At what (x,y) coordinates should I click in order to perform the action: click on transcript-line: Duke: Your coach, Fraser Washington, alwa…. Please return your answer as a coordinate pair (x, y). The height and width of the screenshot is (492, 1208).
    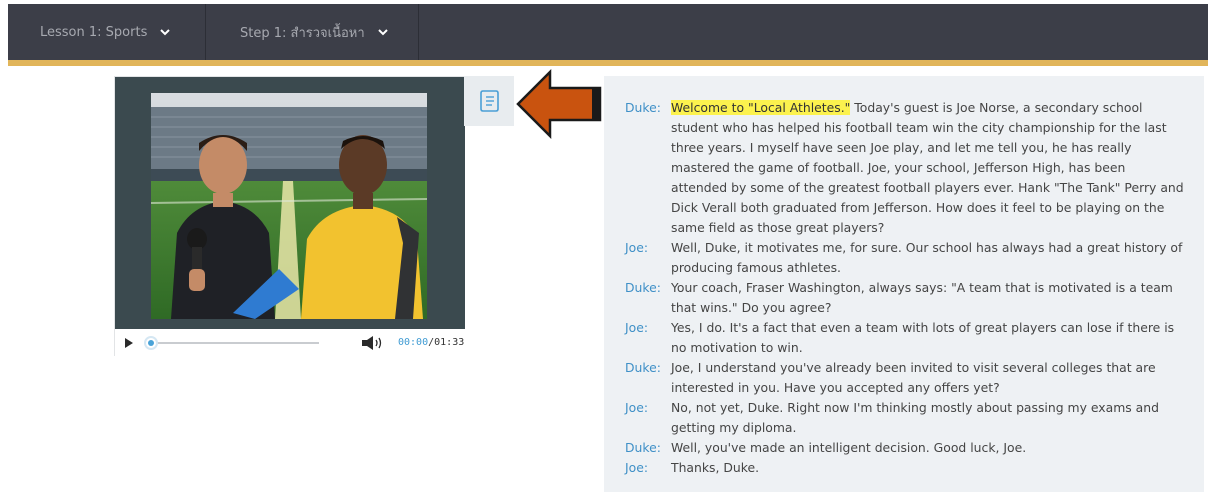
    Looking at the image, I should click on (904, 298).